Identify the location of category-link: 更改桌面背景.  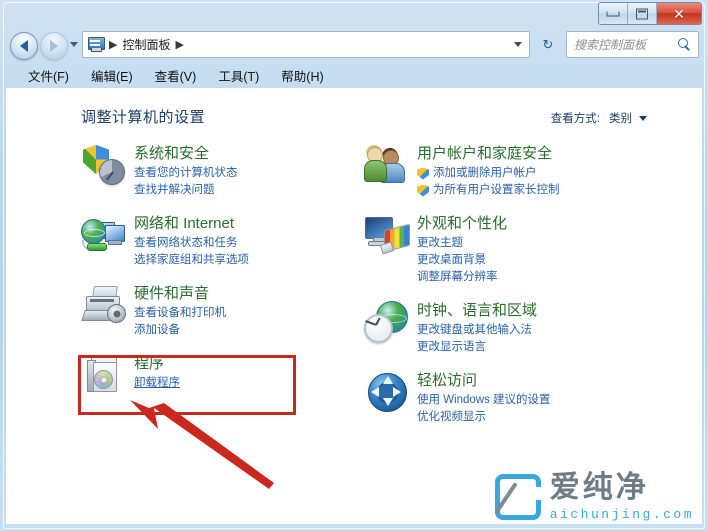
(462, 260).